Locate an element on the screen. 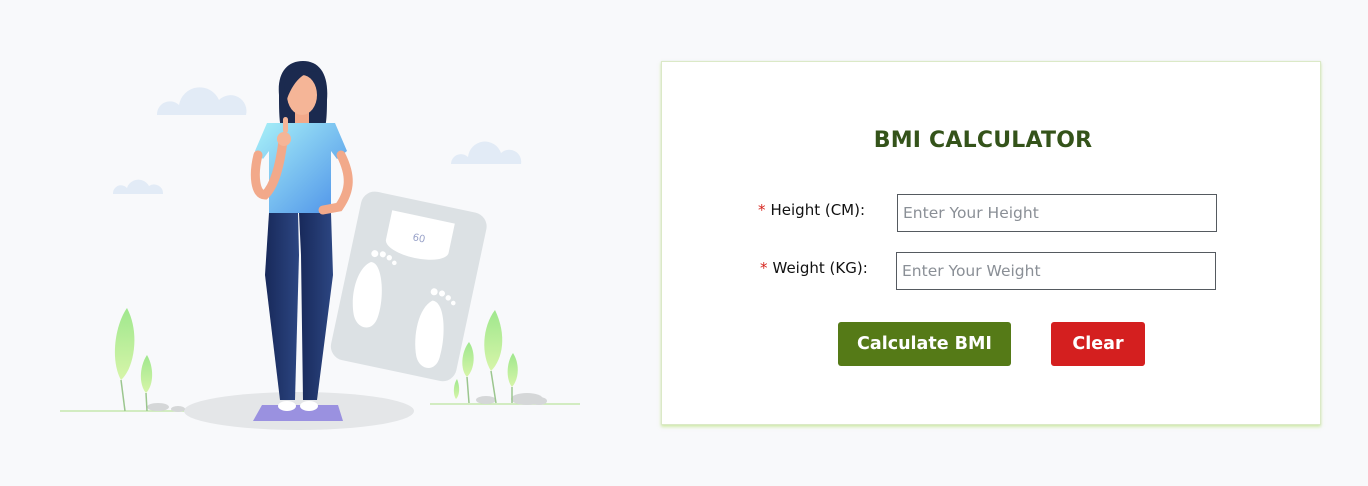  weight-label: * Weight (KG): is located at coordinates (814, 268).